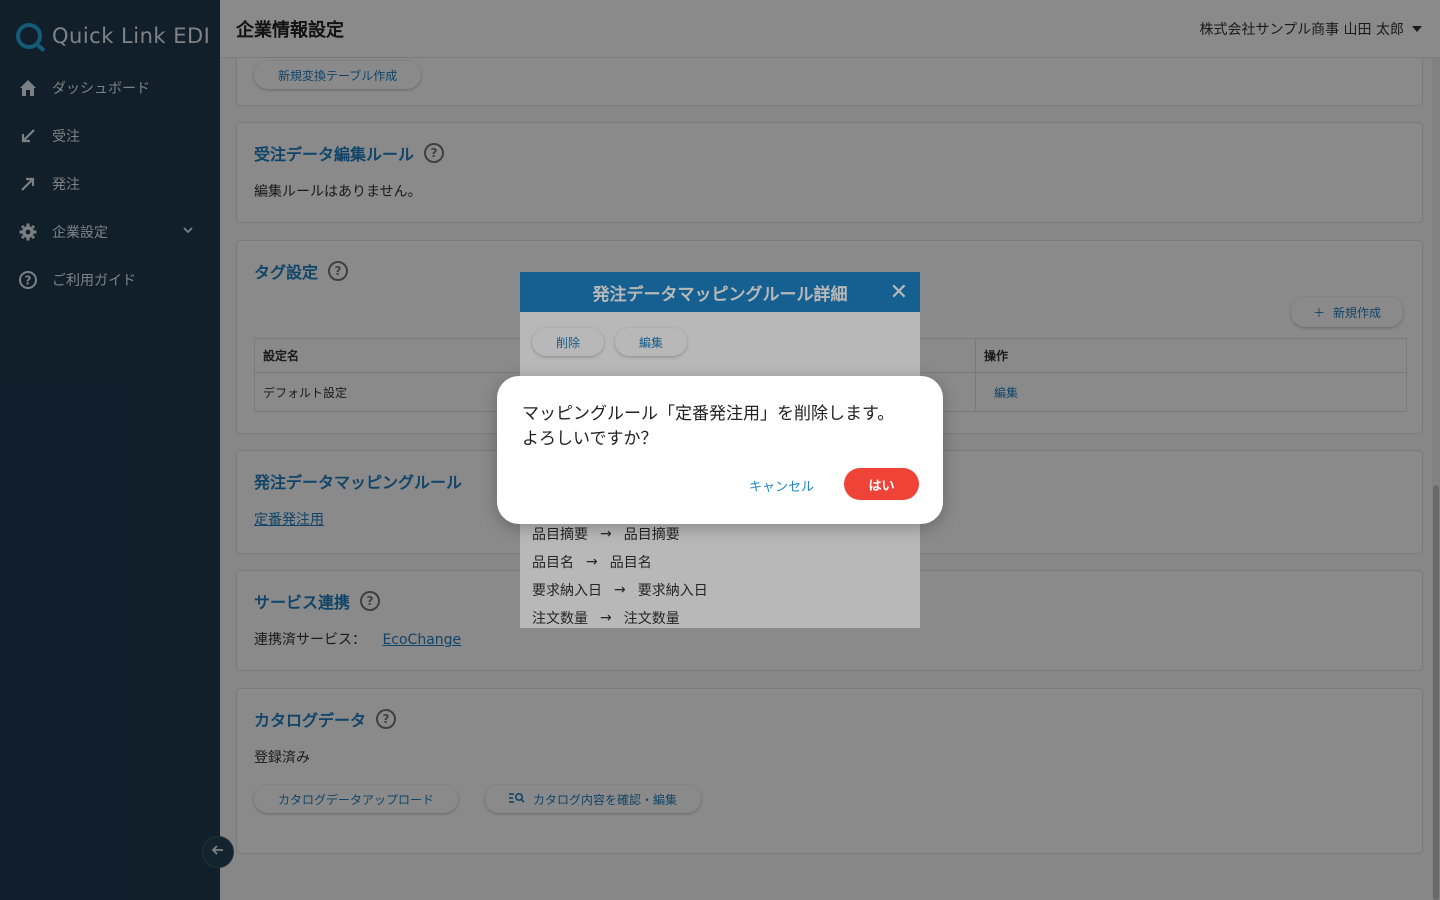  Describe the element at coordinates (708, 414) in the screenshot. I see `confirm-message-line: マッピングルール「定番発注用」を削除します。` at that location.